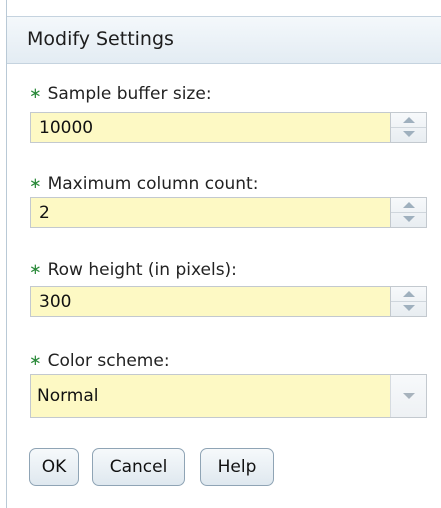 The width and height of the screenshot is (441, 508). I want to click on row-height-label: ∗ Row height (in pixels):, so click(133, 270).